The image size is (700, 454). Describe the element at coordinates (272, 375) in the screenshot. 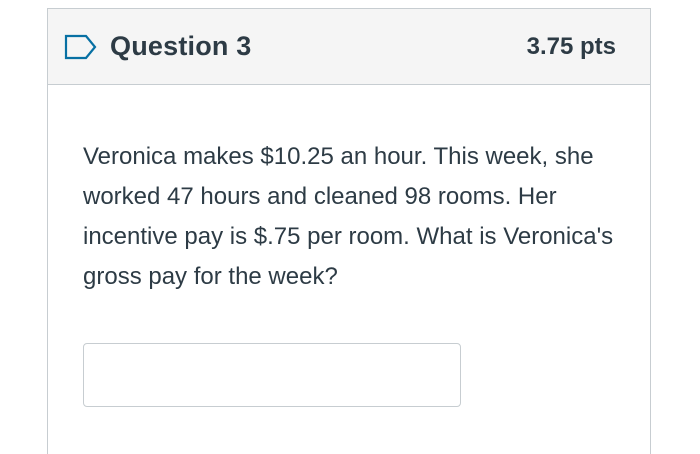

I see `answer-input` at that location.